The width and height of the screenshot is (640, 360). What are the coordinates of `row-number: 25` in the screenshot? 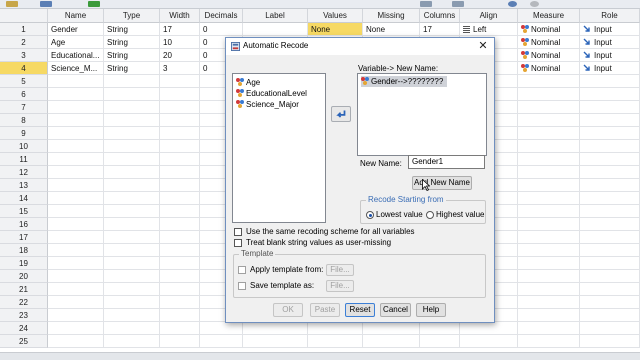 It's located at (24, 341).